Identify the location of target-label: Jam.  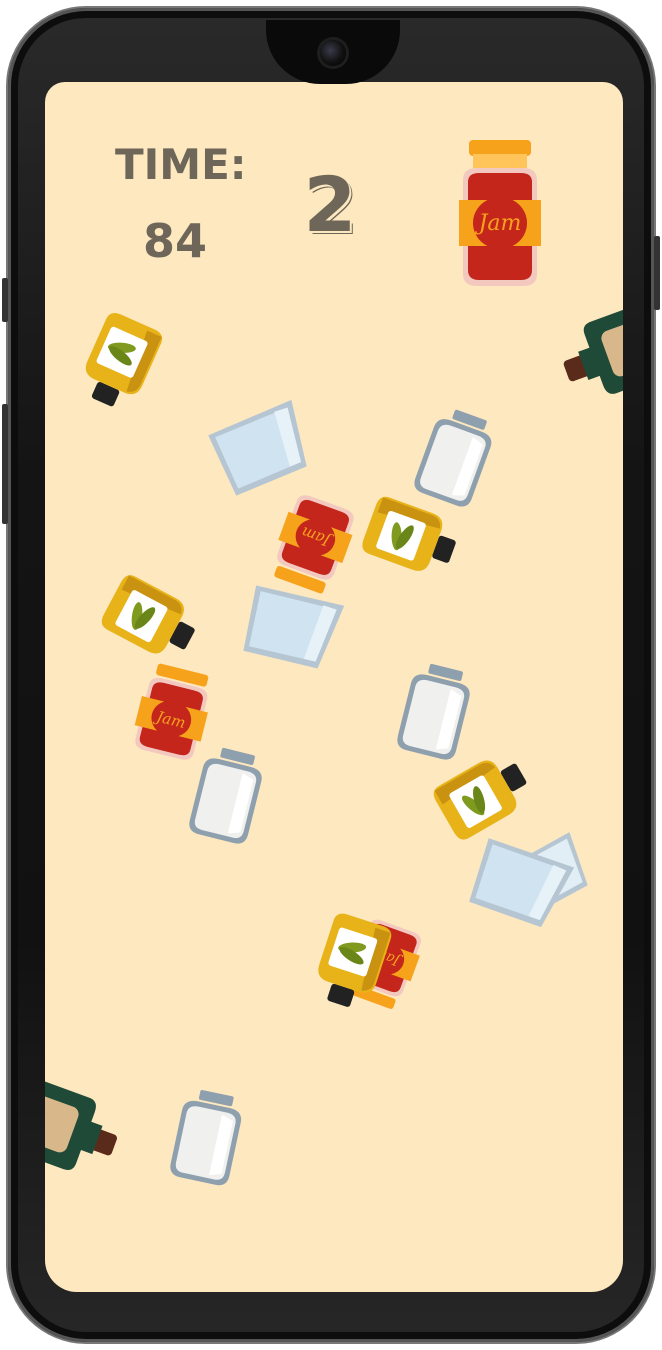
(498, 223).